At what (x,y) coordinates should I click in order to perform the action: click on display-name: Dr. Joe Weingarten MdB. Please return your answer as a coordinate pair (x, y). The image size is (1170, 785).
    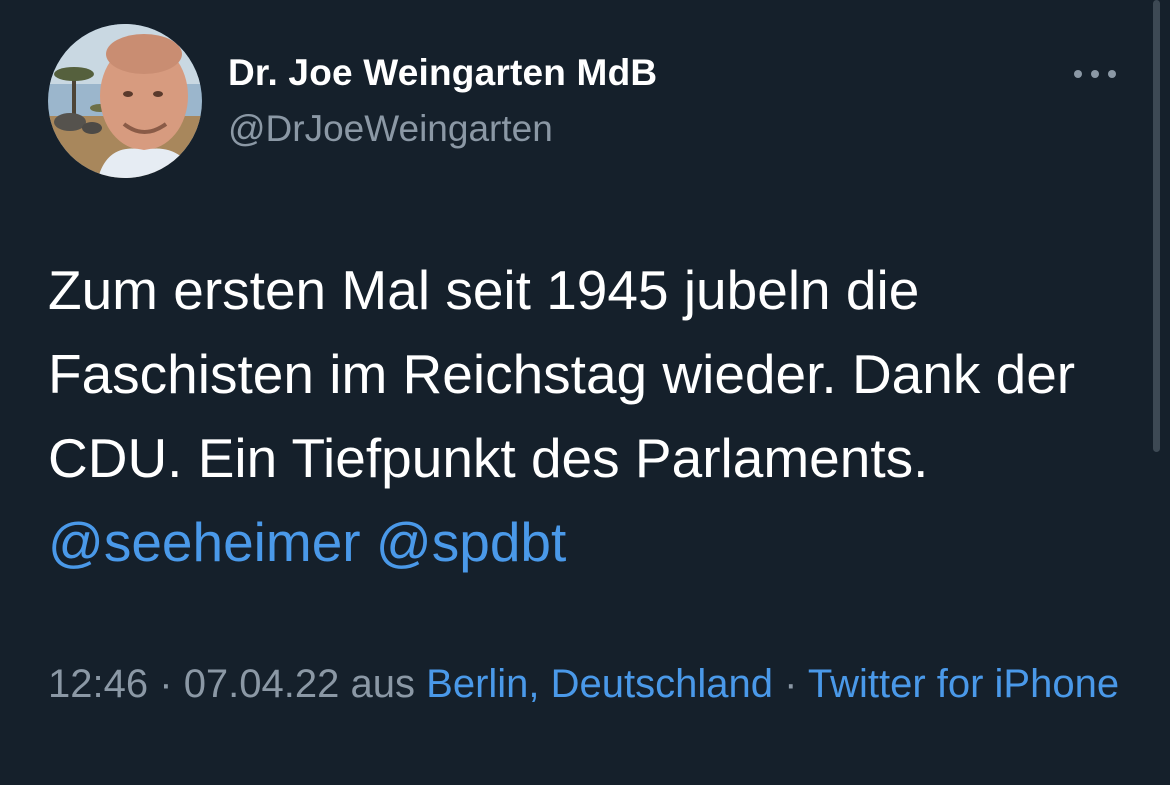
    Looking at the image, I should click on (442, 73).